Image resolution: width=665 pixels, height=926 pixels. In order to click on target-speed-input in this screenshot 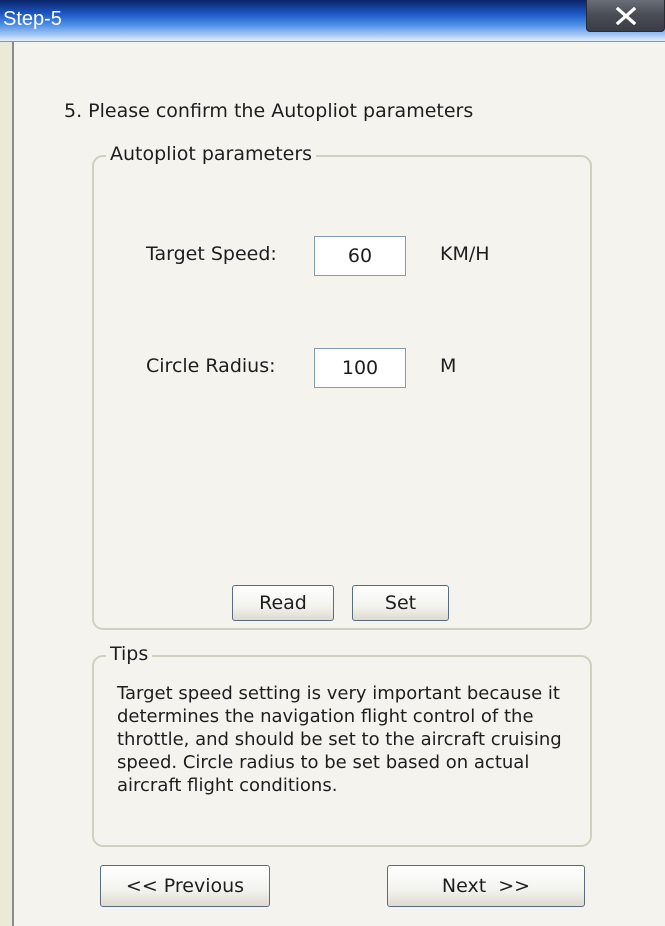, I will do `click(360, 256)`.